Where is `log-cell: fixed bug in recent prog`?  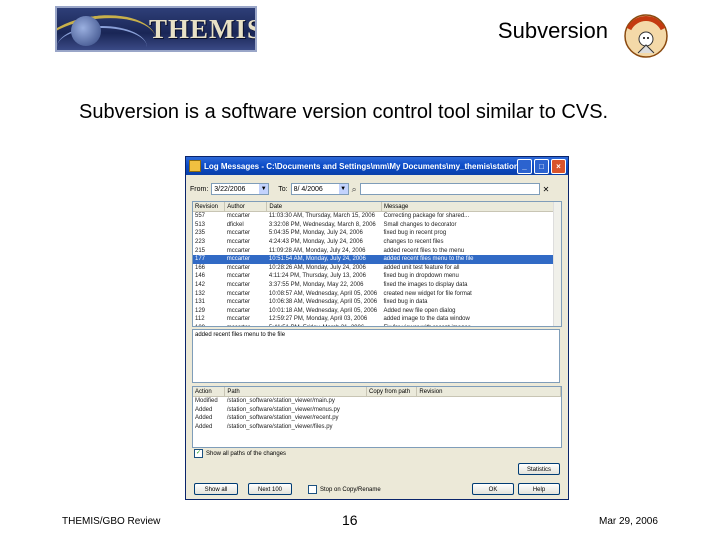
log-cell: fixed bug in recent prog is located at coordinates (415, 233).